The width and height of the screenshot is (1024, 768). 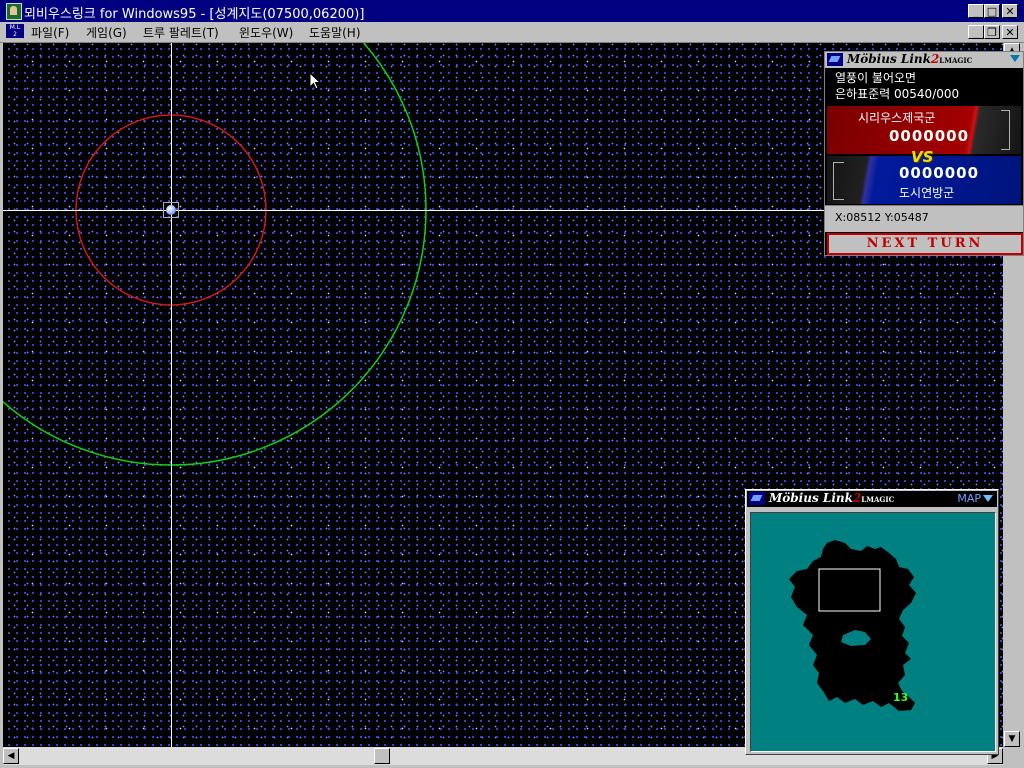 What do you see at coordinates (969, 498) in the screenshot?
I see `minimap-label: MAP` at bounding box center [969, 498].